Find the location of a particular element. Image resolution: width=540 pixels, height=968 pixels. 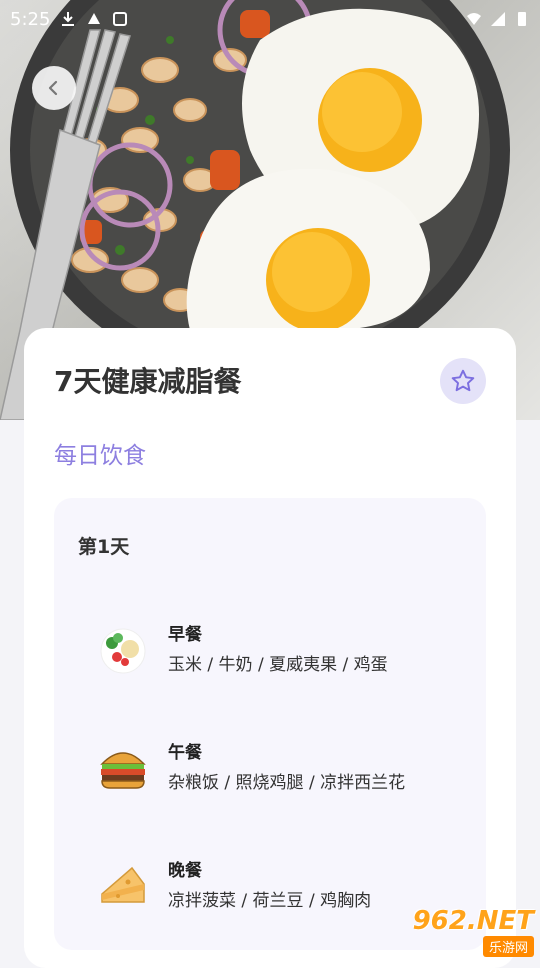

meal-name: 晚餐 is located at coordinates (185, 871).